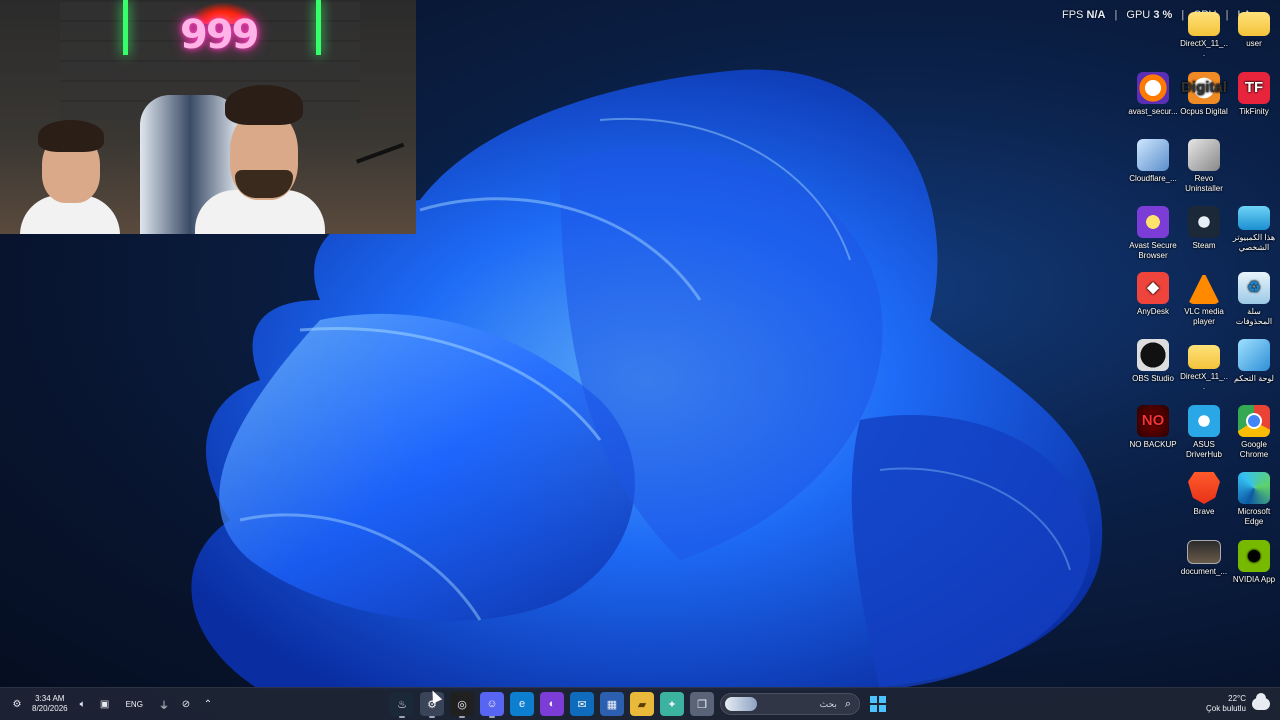  Describe the element at coordinates (672, 704) in the screenshot. I see `taskbar-copilot-icon: ✦` at that location.